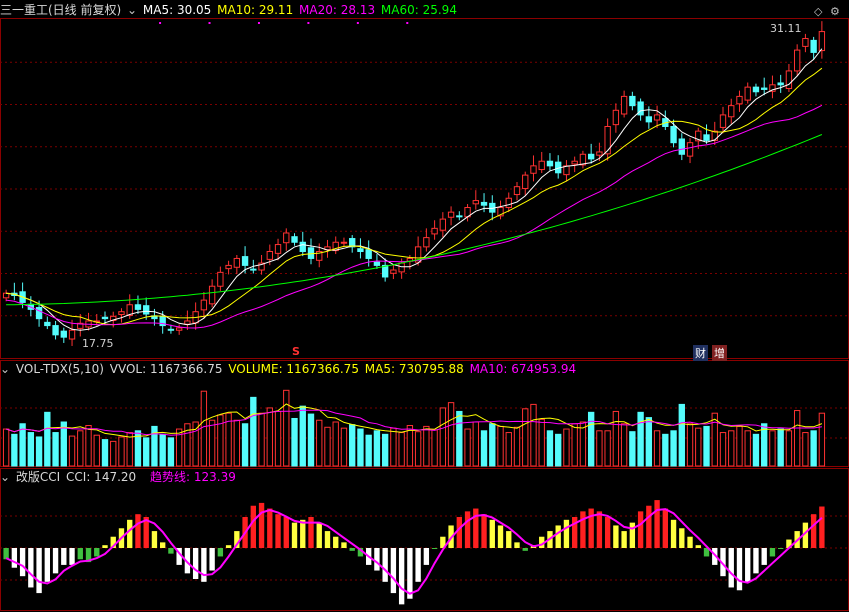 The width and height of the screenshot is (849, 612). I want to click on diamond-icon: ◇, so click(818, 11).